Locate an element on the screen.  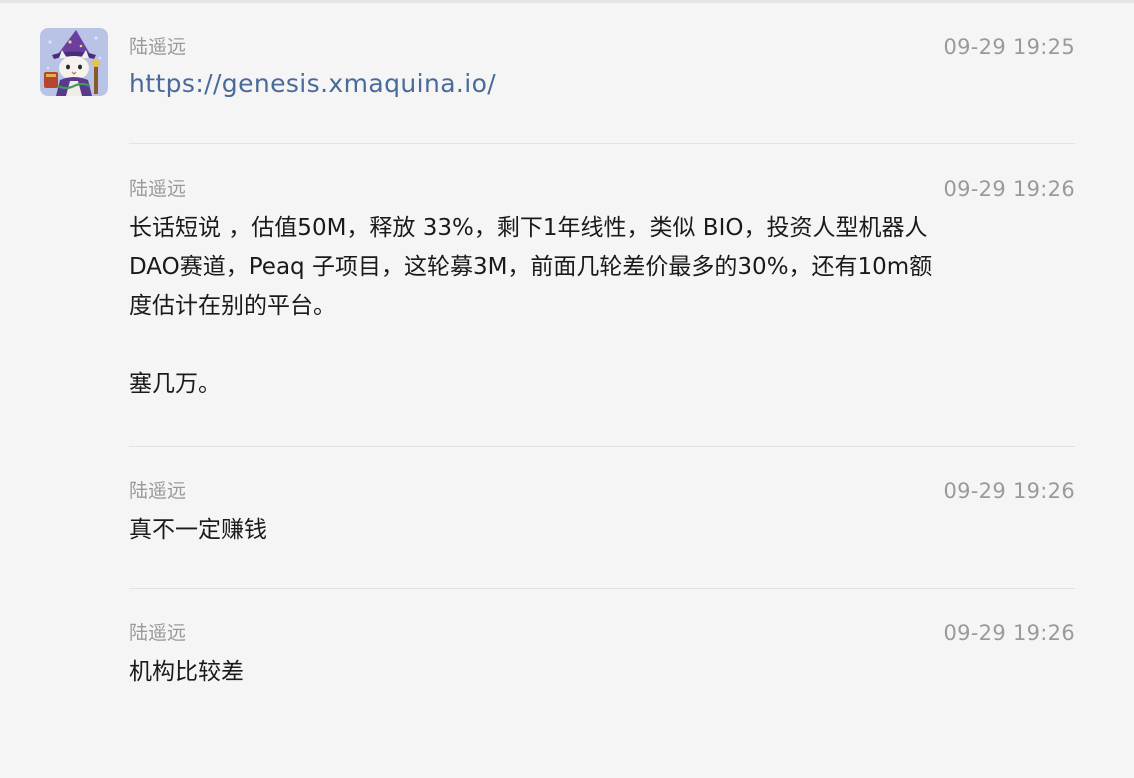
wizard-cat-avatar-icon is located at coordinates (74, 62).